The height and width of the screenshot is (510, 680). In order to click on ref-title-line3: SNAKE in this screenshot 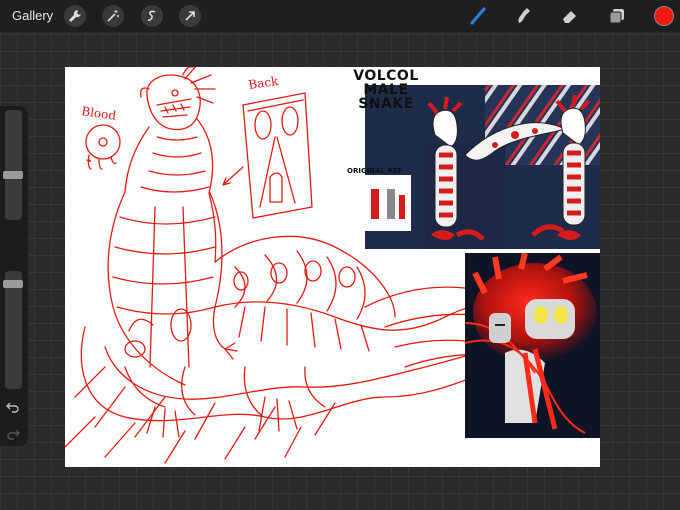, I will do `click(386, 104)`.